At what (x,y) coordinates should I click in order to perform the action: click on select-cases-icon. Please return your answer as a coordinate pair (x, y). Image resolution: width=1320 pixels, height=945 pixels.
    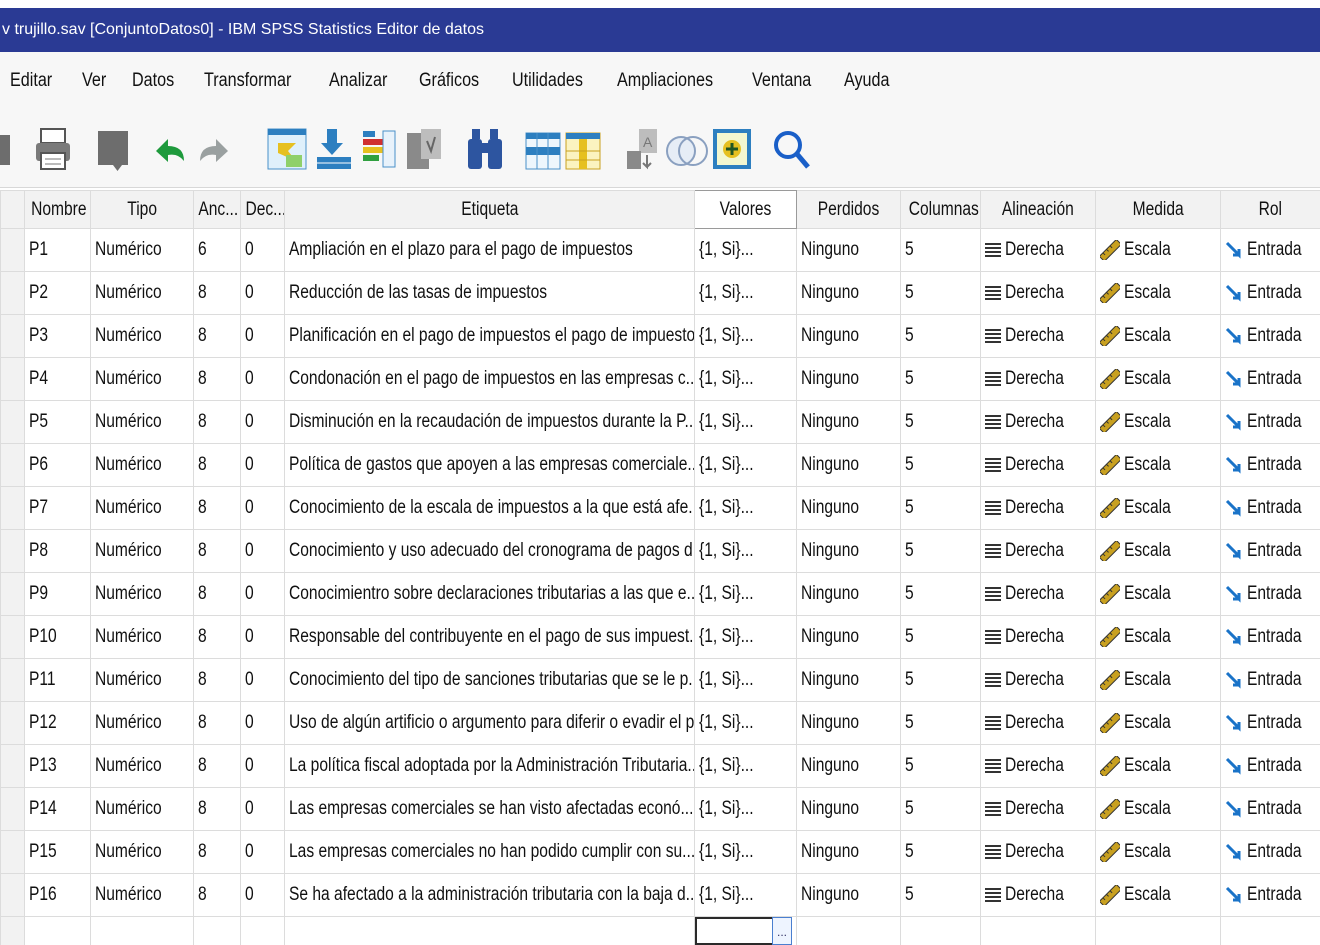
    Looking at the image, I should click on (732, 149).